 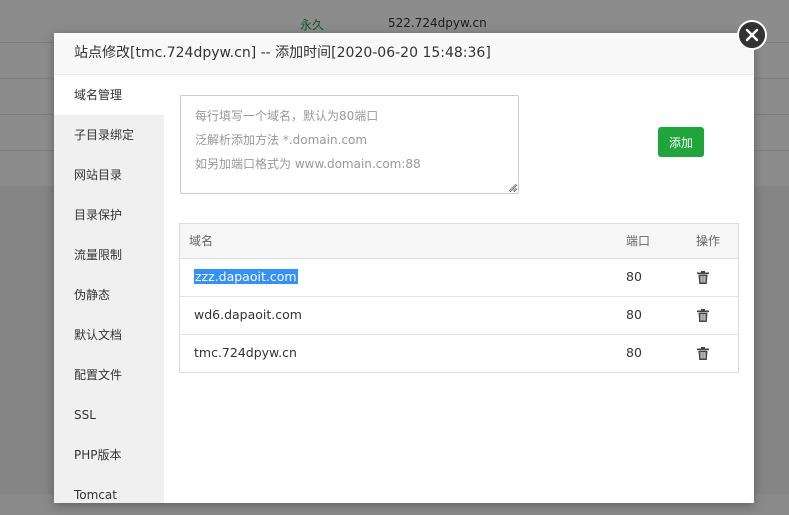 What do you see at coordinates (708, 241) in the screenshot?
I see `column-header-action: 操作` at bounding box center [708, 241].